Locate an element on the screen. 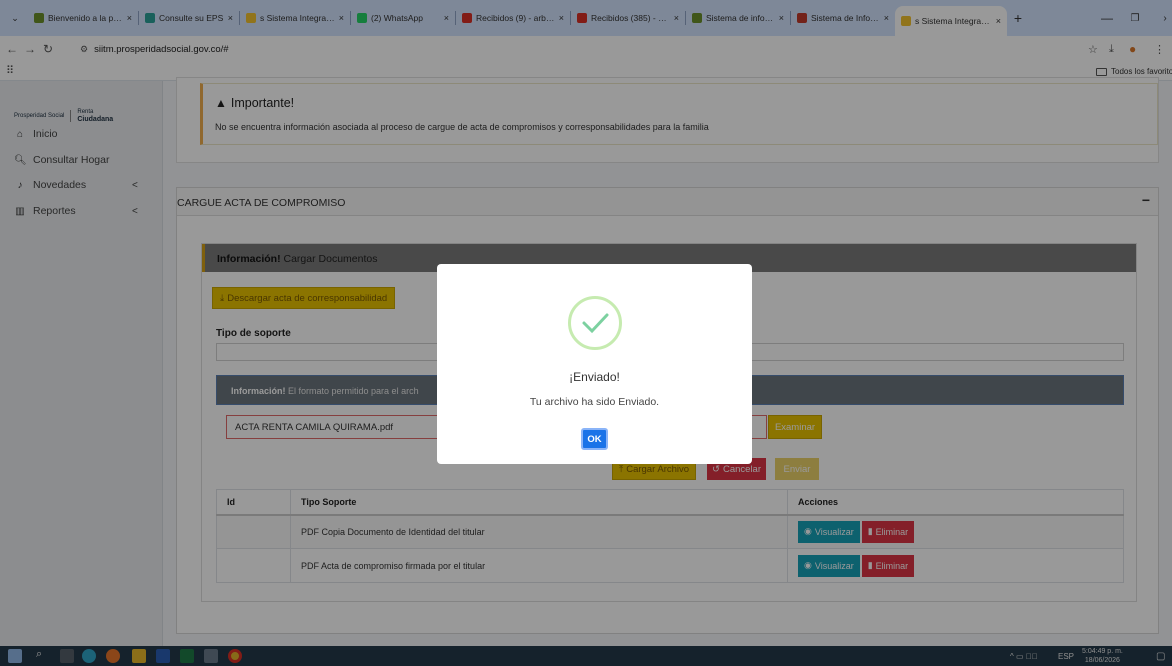 This screenshot has height=666, width=1172. ok-button: OK is located at coordinates (594, 439).